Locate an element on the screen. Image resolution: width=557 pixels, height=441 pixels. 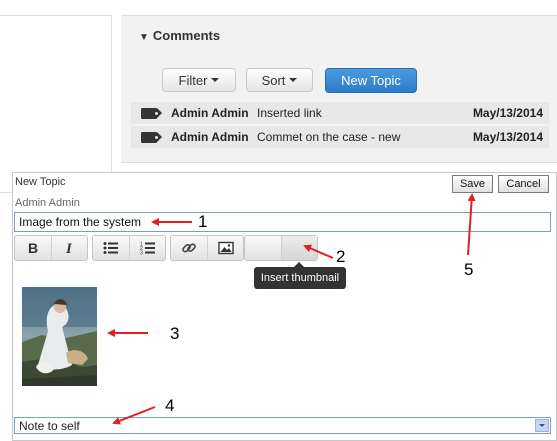
comments-header: ▼ Comments is located at coordinates (179, 35).